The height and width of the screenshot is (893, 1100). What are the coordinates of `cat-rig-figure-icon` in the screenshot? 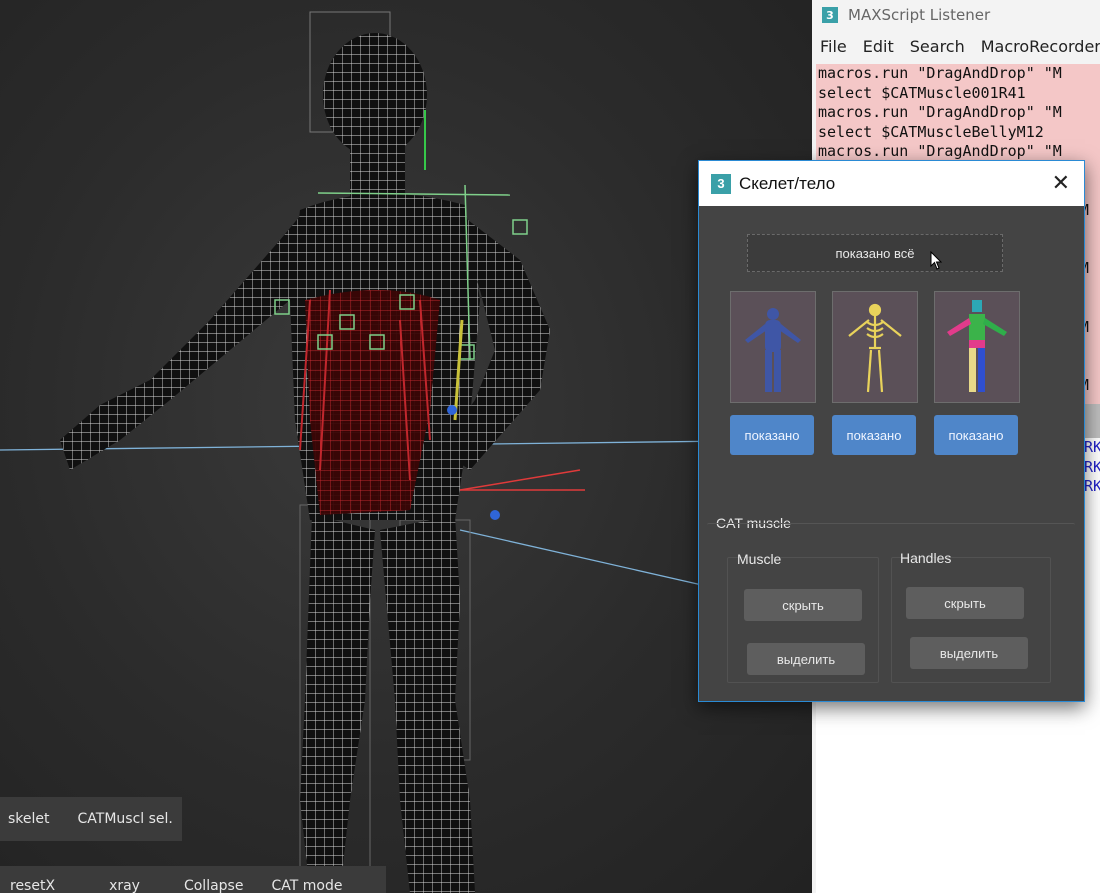 It's located at (977, 347).